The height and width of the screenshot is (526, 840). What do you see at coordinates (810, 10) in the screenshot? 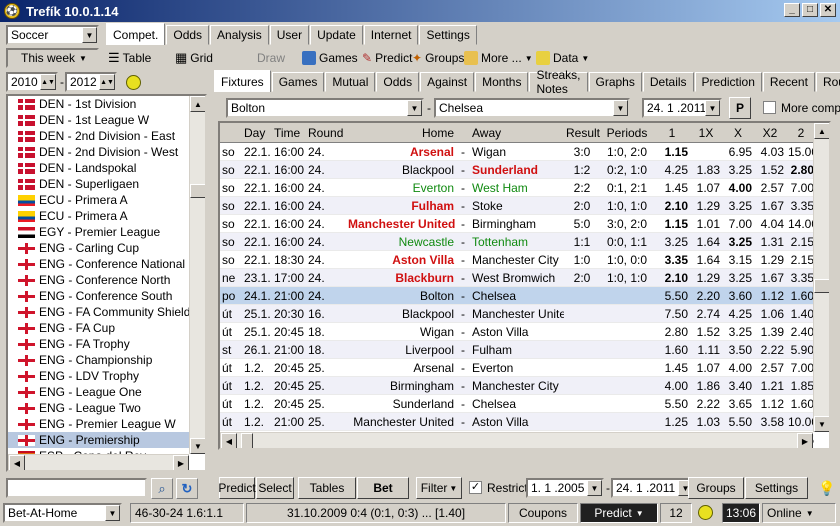
I see `maximize-button: □` at bounding box center [810, 10].